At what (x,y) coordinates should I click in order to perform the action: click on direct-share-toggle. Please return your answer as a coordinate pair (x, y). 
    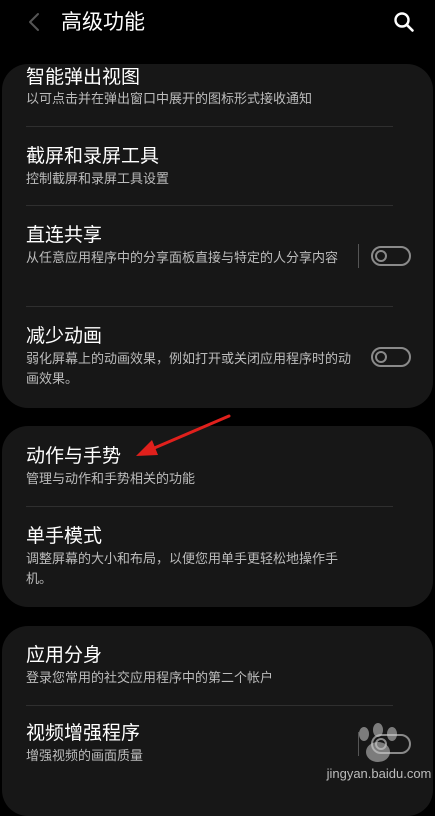
    Looking at the image, I should click on (391, 256).